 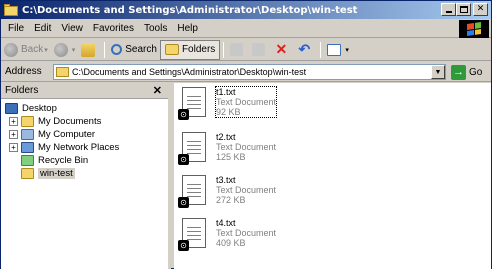 I want to click on views-icon, so click(x=334, y=49).